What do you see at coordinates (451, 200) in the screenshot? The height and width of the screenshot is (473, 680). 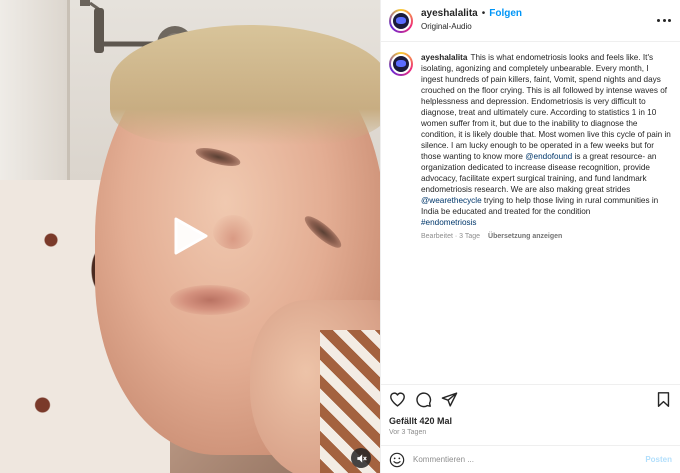 I see `mention-wearethecycle: @wearethecycle` at bounding box center [451, 200].